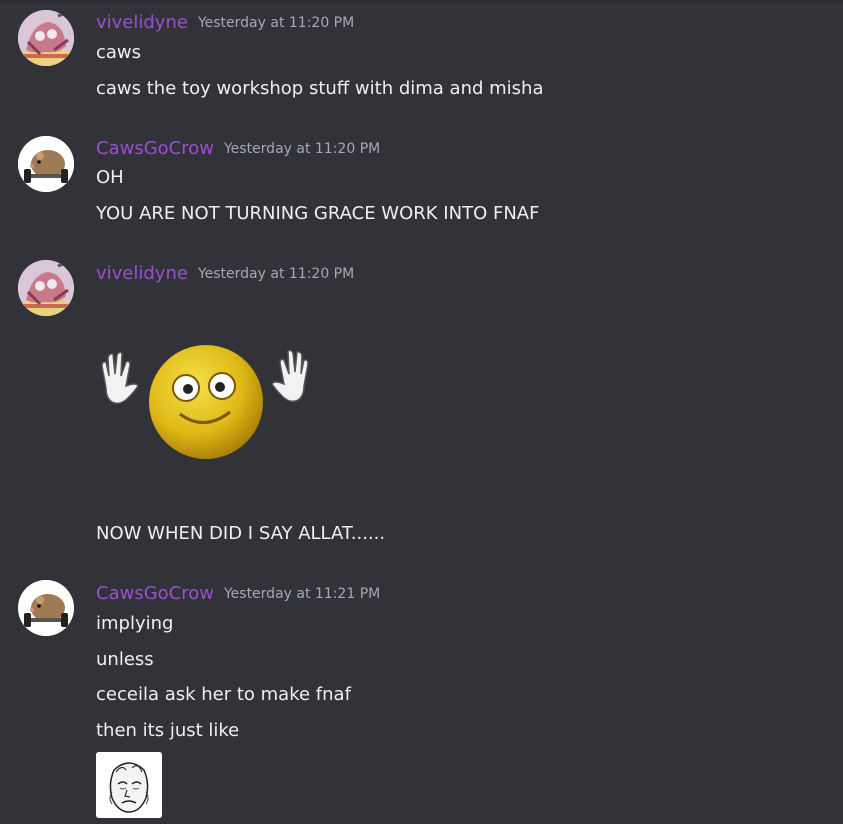  I want to click on message-header: CawsGoCrow Yesterday at 11:21 PM, so click(238, 594).